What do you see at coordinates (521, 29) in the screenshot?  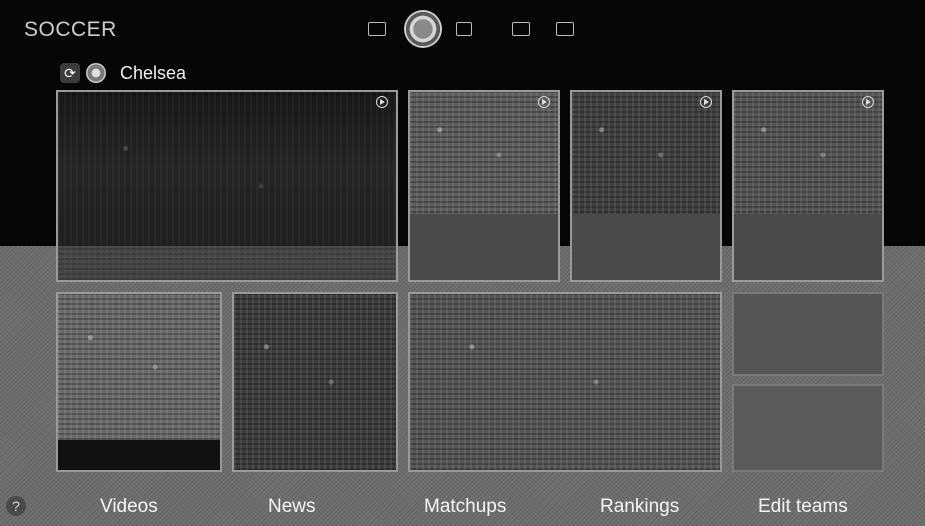 I see `tv-icon` at bounding box center [521, 29].